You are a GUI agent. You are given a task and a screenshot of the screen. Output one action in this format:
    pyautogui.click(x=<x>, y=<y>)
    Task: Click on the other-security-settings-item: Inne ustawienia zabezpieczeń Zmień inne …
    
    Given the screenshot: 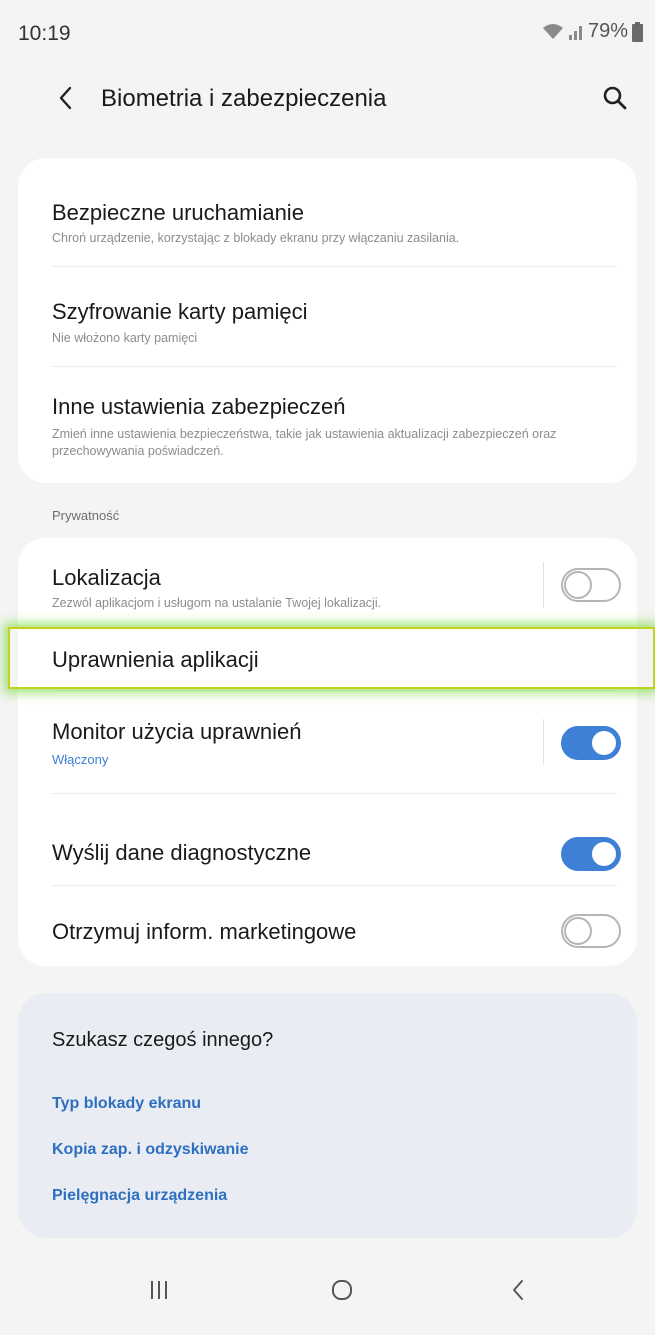 What is the action you would take?
    pyautogui.click(x=327, y=425)
    